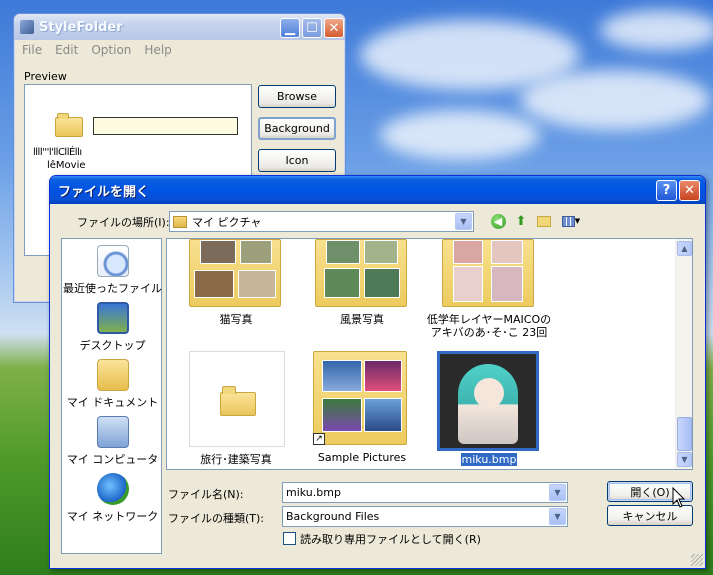  Describe the element at coordinates (236, 319) in the screenshot. I see `file-label: 猫写真` at that location.